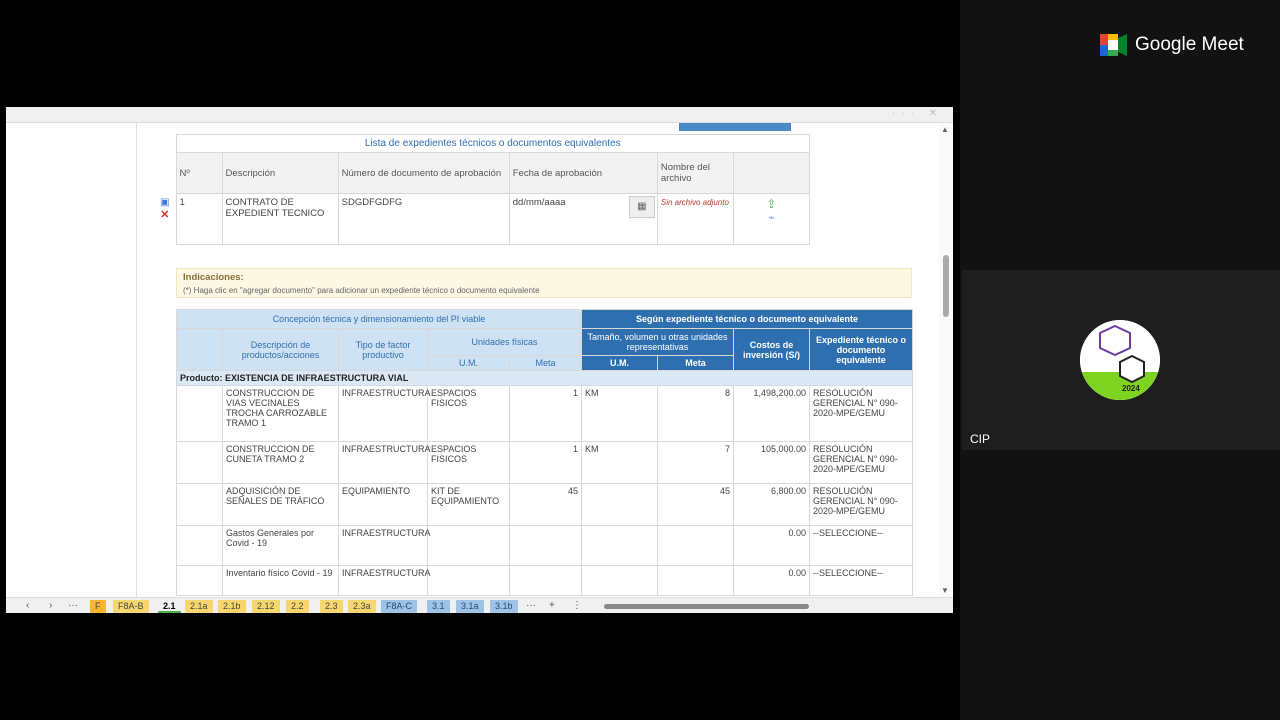 This screenshot has height=720, width=1280. What do you see at coordinates (423, 219) in the screenshot?
I see `row-doc-number: SDGDFGDFG` at bounding box center [423, 219].